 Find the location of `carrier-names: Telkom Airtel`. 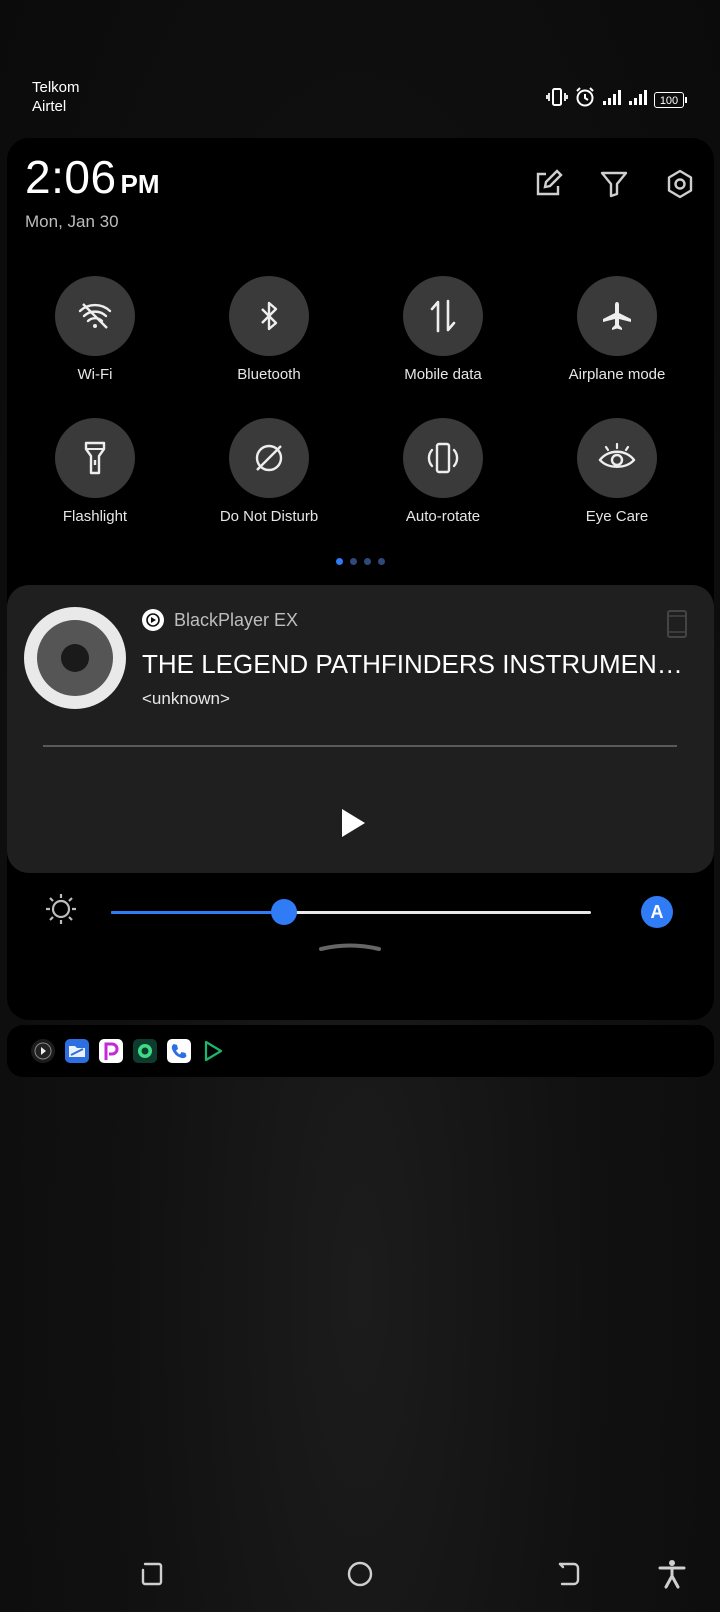

carrier-names: Telkom Airtel is located at coordinates (56, 97).